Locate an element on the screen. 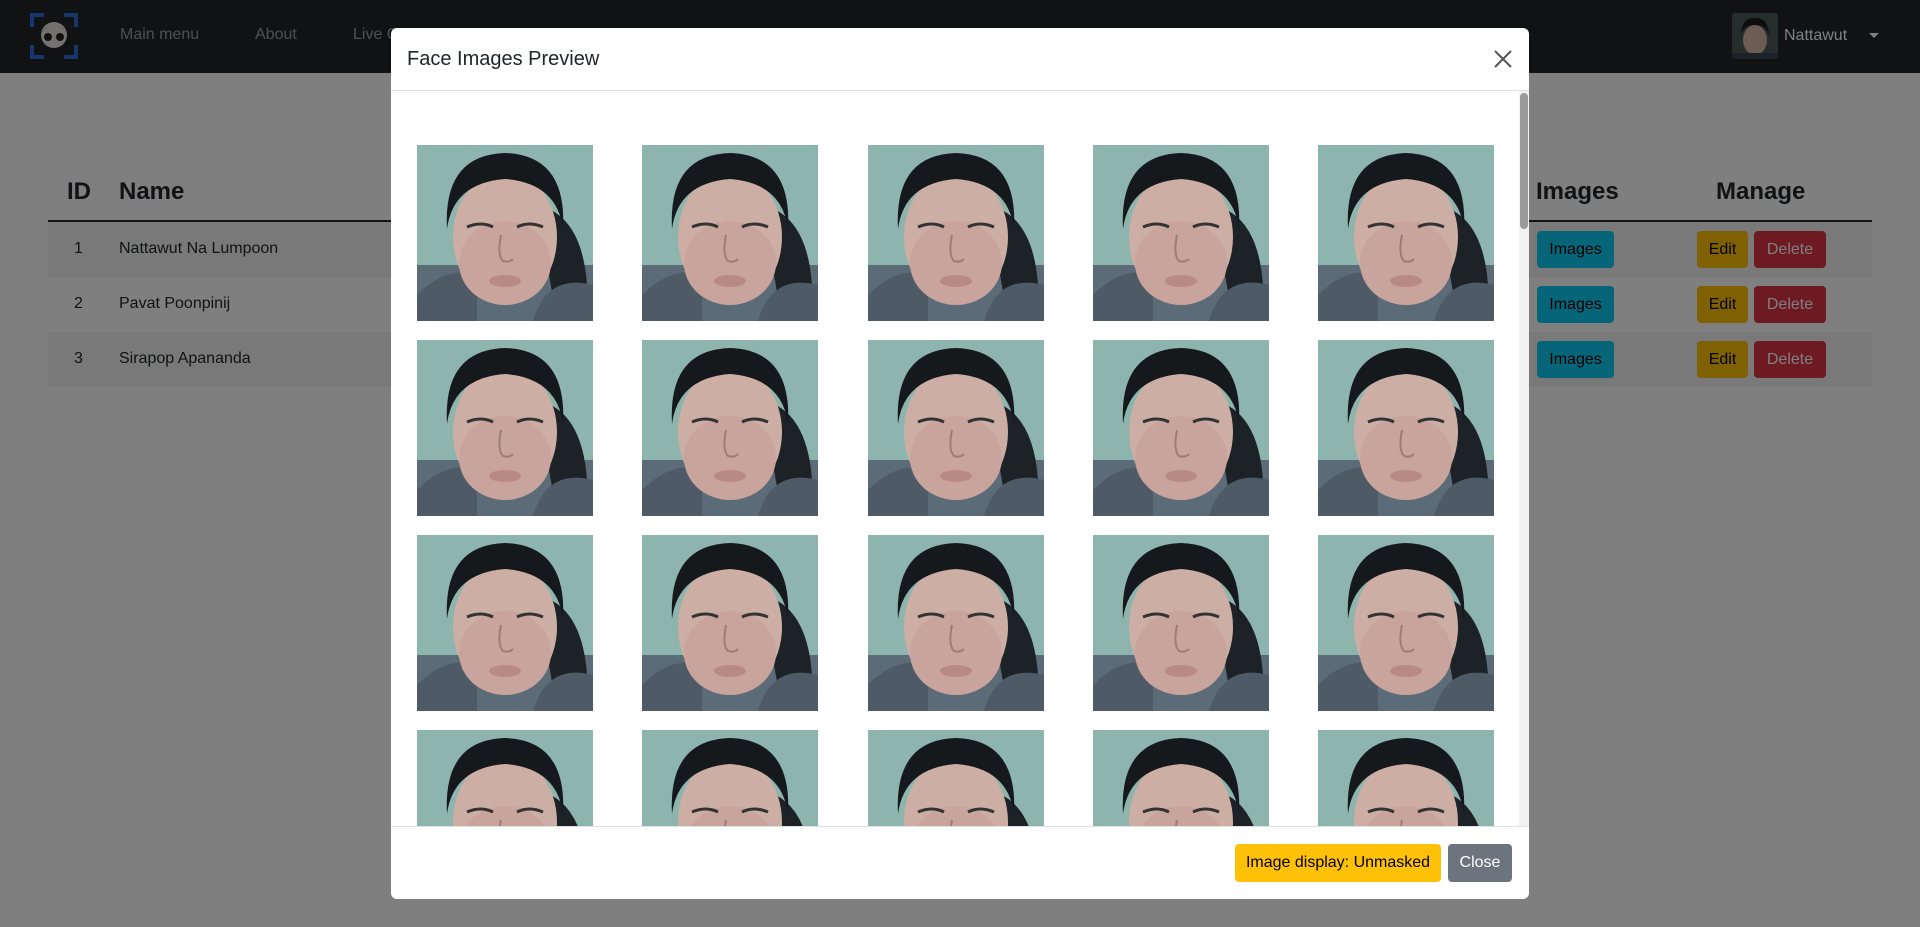 Image resolution: width=1920 pixels, height=927 pixels. close-button: Close is located at coordinates (1480, 863).